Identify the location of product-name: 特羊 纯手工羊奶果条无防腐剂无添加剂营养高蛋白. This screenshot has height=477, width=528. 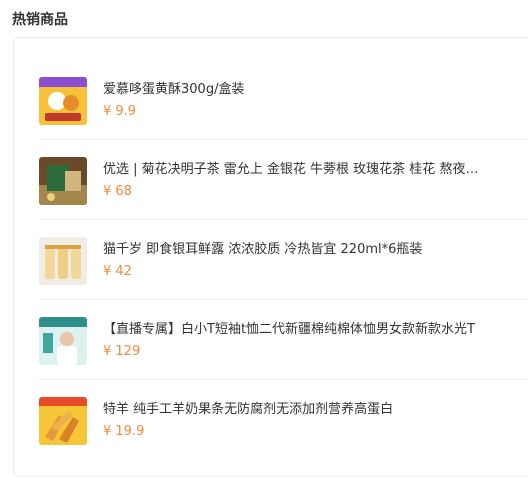
(313, 407).